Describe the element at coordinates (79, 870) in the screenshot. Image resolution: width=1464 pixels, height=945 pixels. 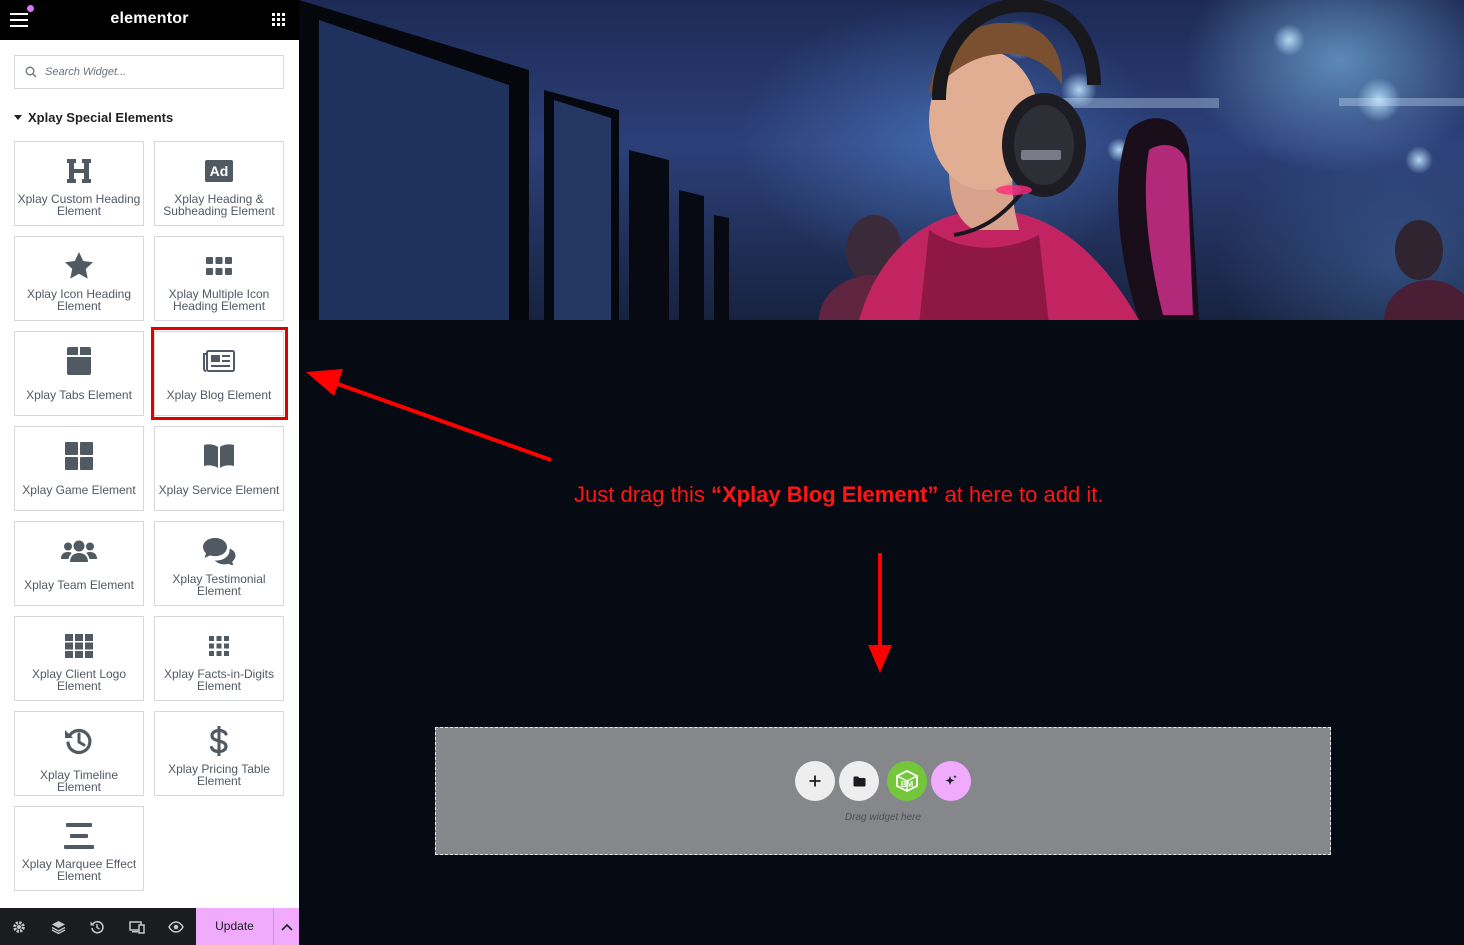
I see `widget-label: Xplay Marquee Effect Element` at that location.